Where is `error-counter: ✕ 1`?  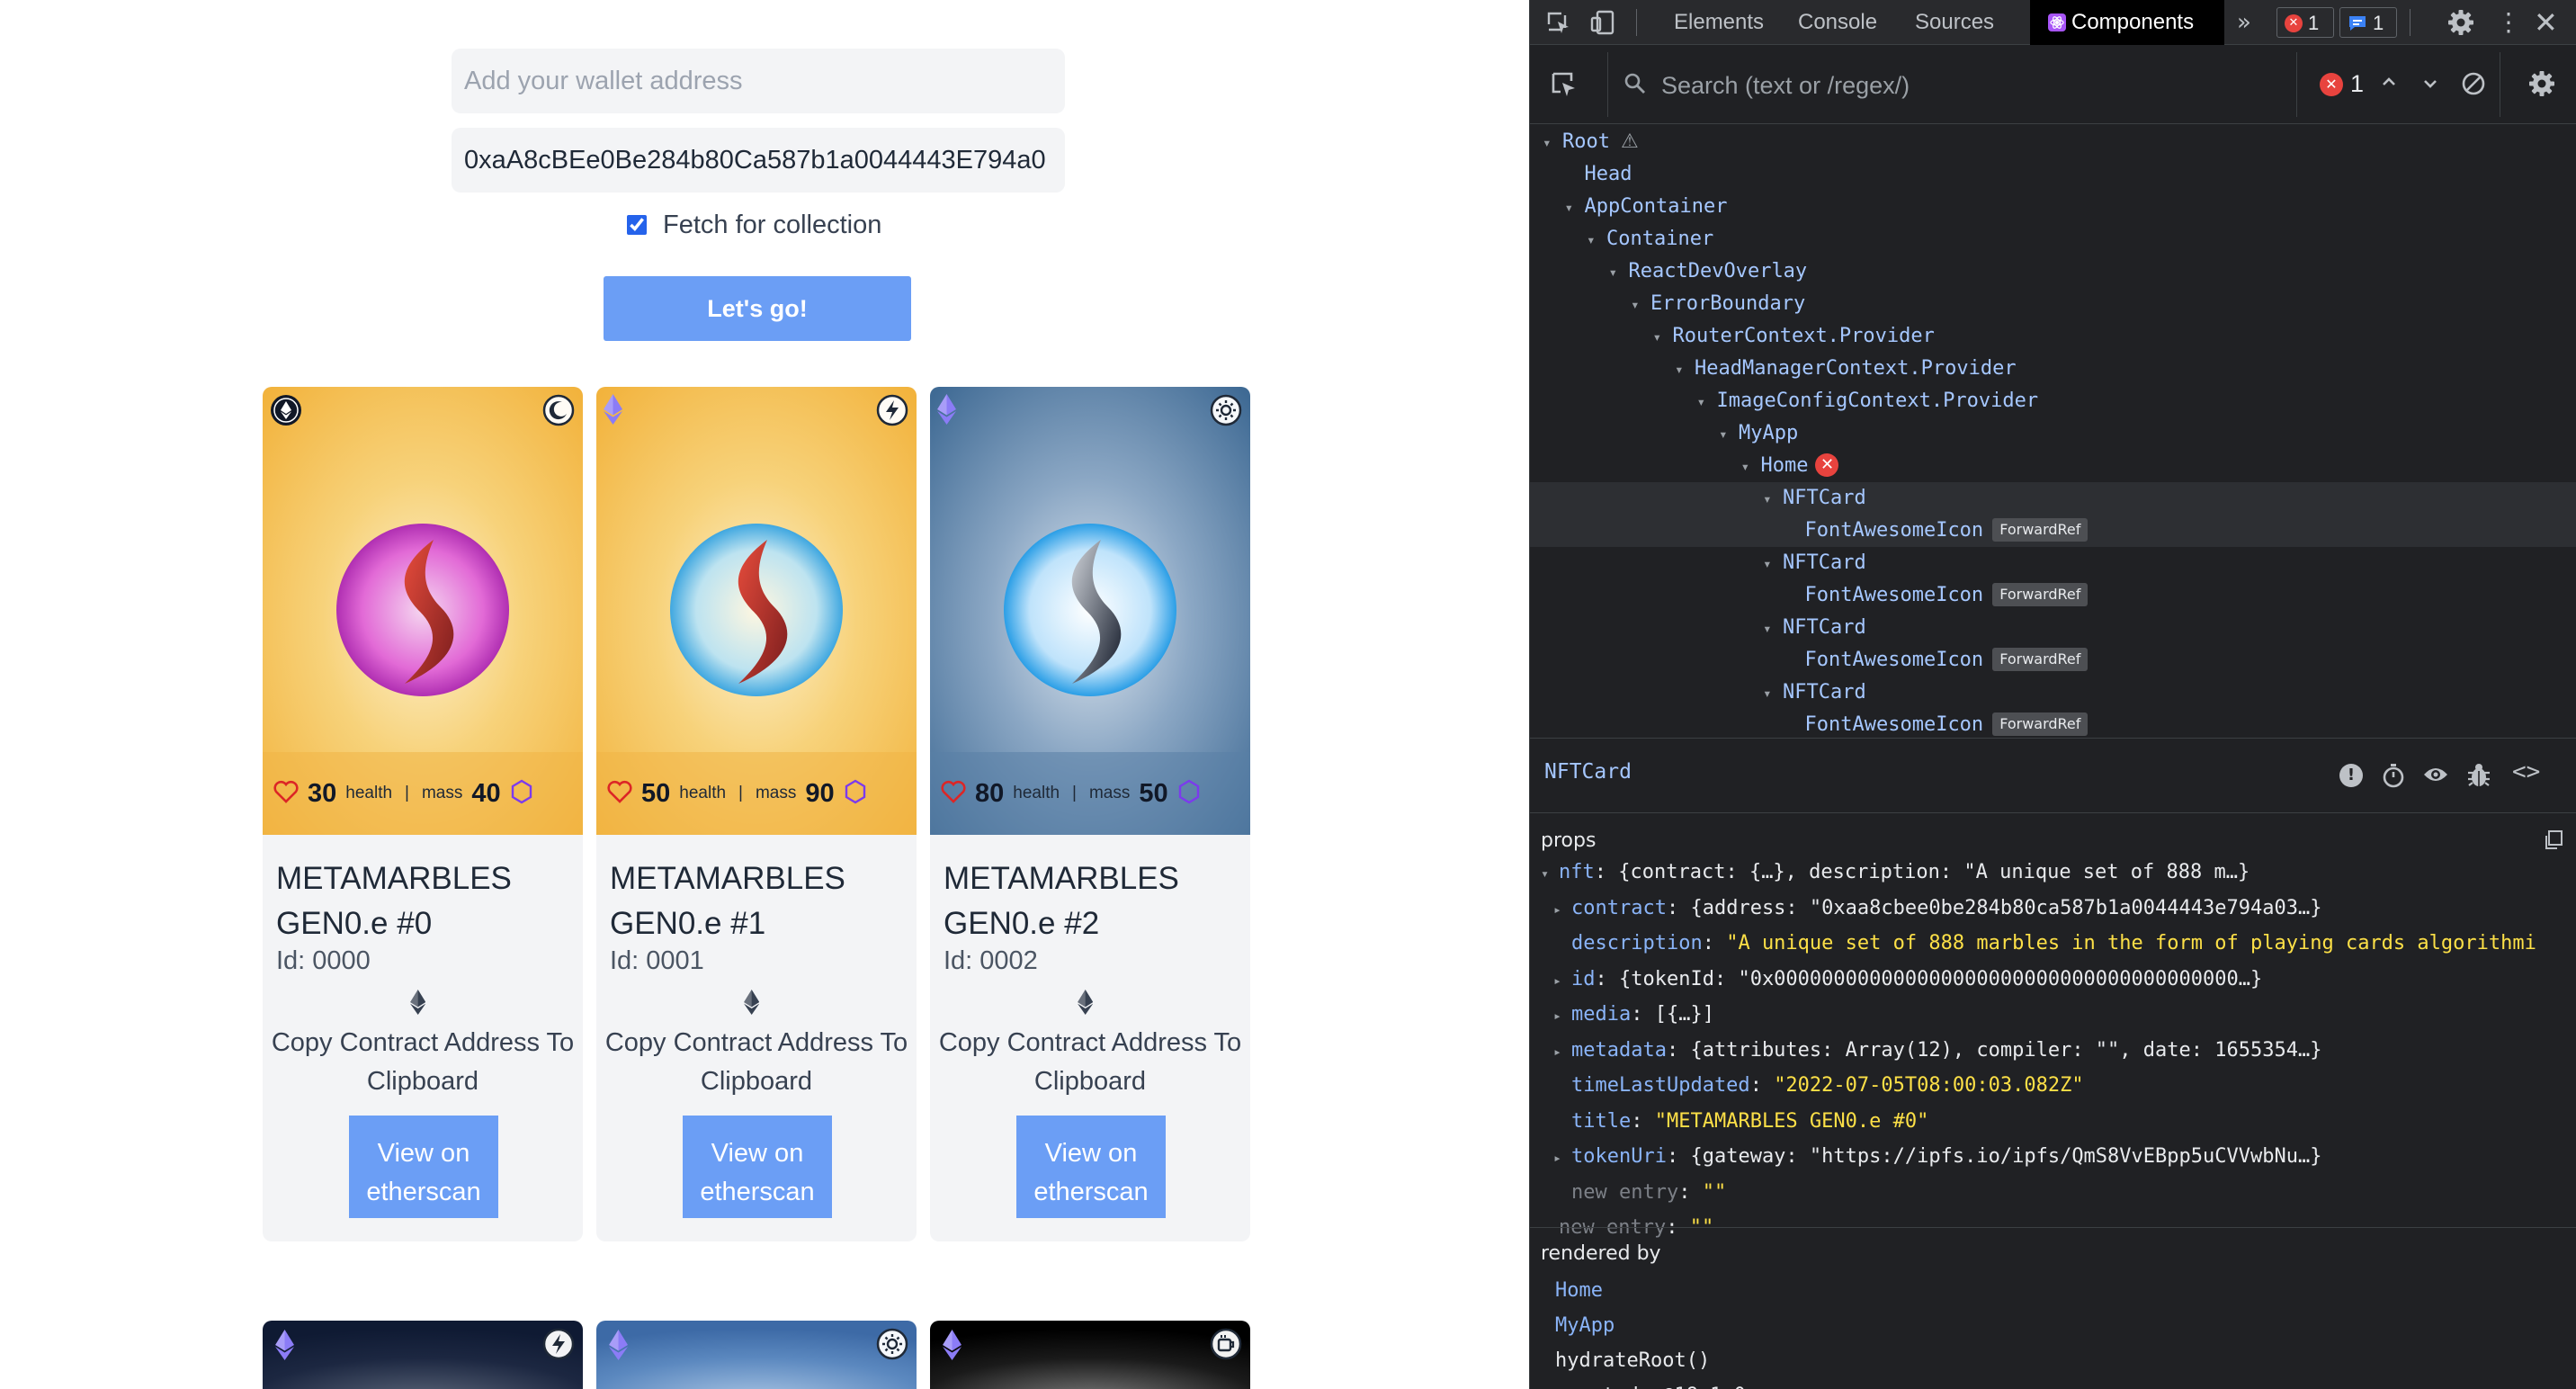
error-counter: ✕ 1 is located at coordinates (2305, 22).